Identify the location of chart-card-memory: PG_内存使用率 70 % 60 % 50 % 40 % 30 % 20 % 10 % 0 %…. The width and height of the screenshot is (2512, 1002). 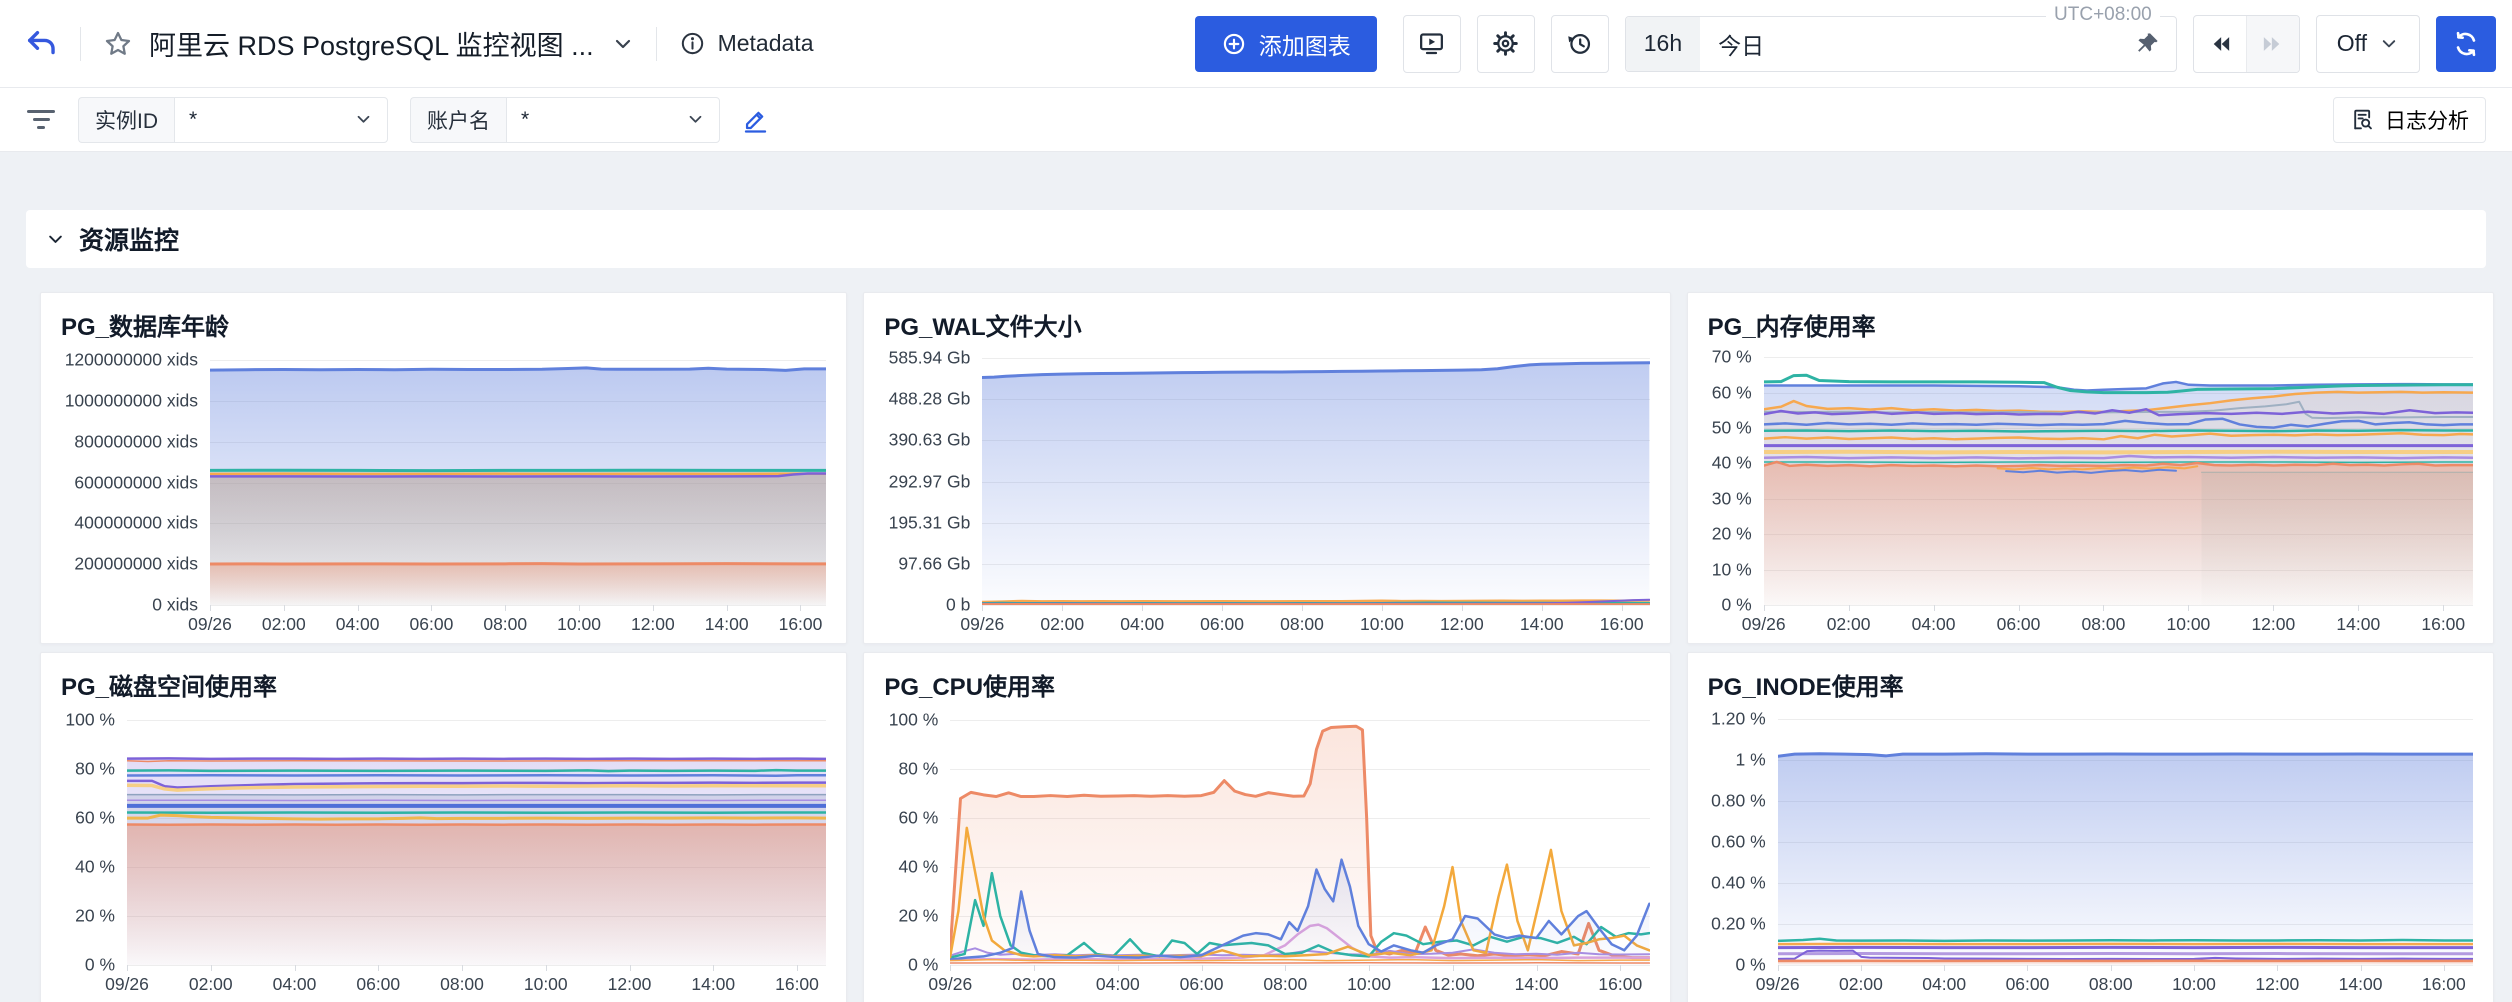
(2090, 468).